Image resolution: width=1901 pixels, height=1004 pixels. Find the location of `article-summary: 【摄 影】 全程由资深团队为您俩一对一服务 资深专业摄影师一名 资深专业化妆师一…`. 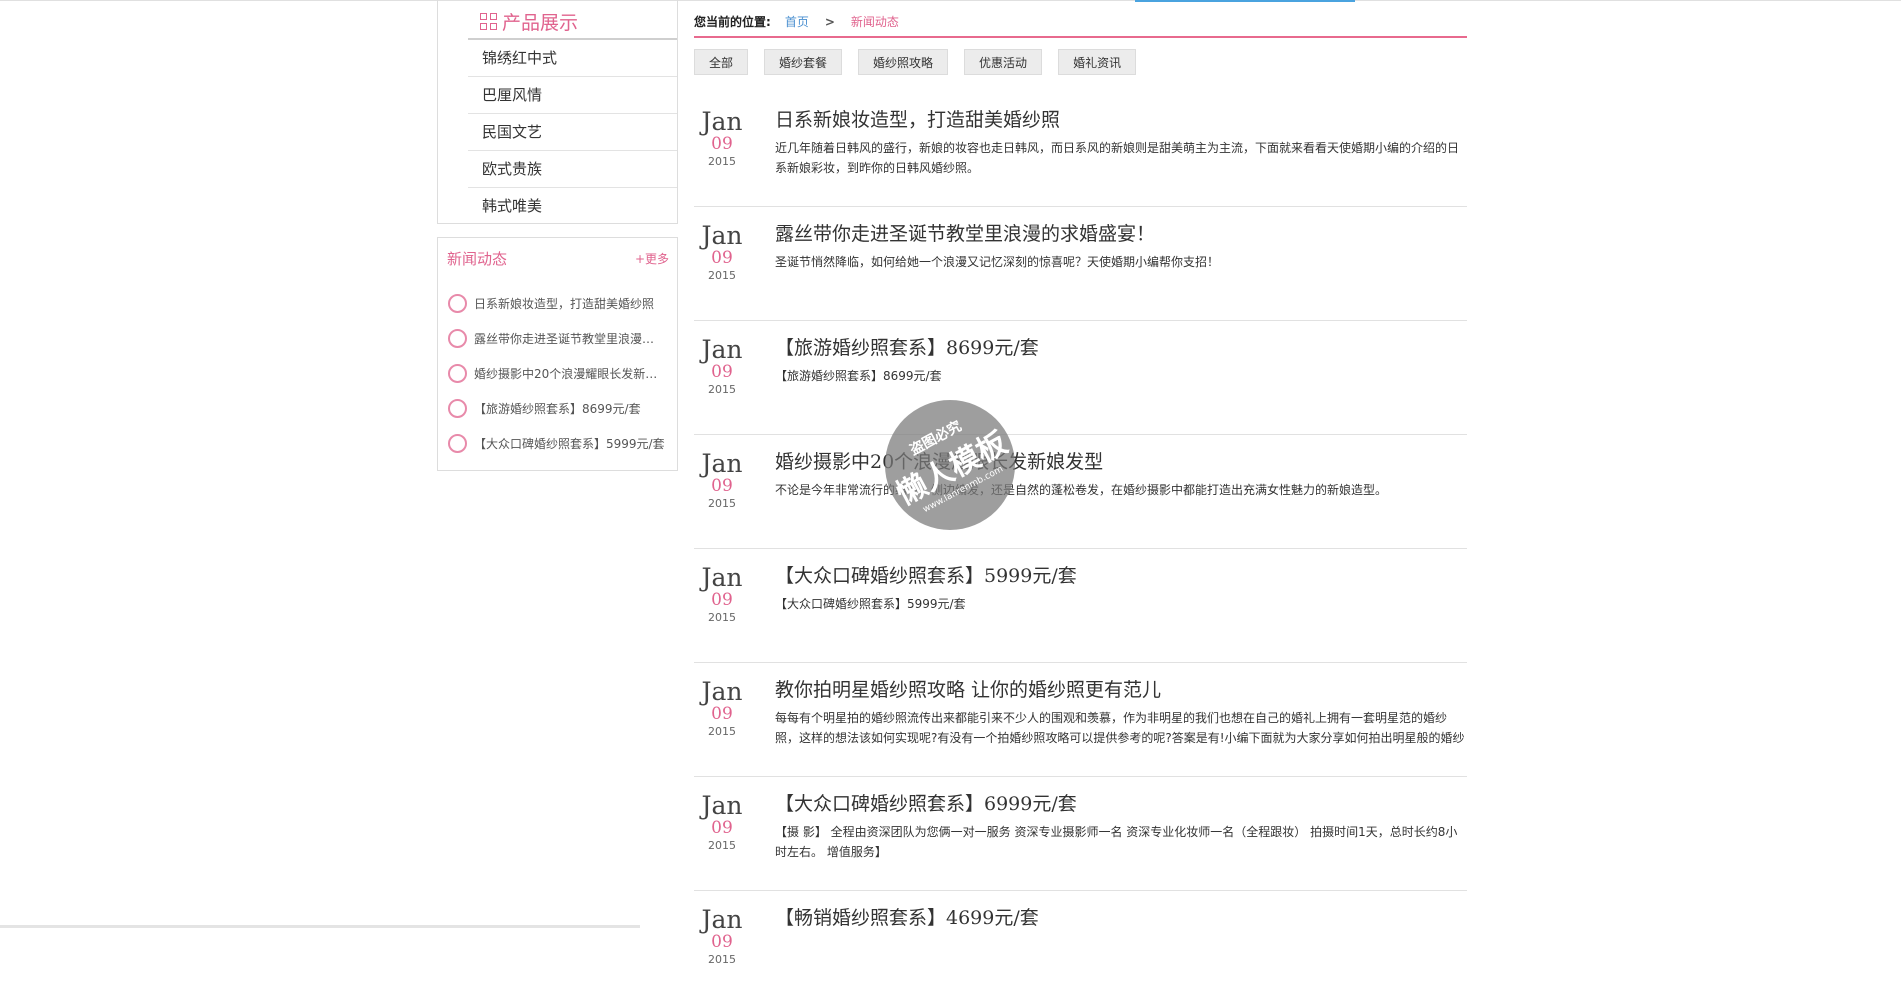

article-summary: 【摄 影】 全程由资深团队为您俩一对一服务 资深专业摄影师一名 资深专业化妆师一… is located at coordinates (1116, 842).